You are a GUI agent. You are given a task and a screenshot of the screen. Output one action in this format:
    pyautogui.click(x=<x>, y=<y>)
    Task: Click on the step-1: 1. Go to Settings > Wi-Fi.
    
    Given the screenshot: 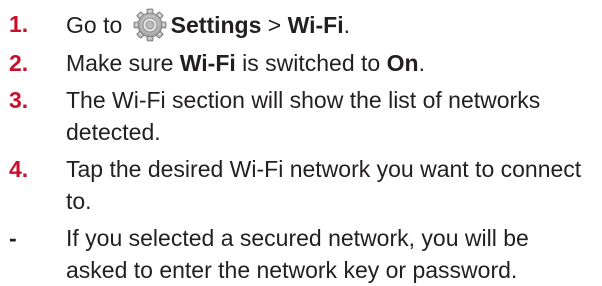 What is the action you would take?
    pyautogui.click(x=301, y=25)
    